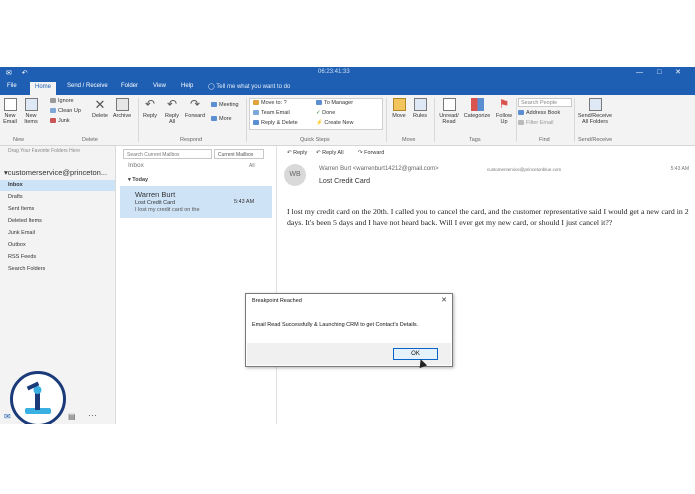 This screenshot has height=494, width=695. I want to click on send-receive-all-button: Send/Receive All Folders, so click(595, 111).